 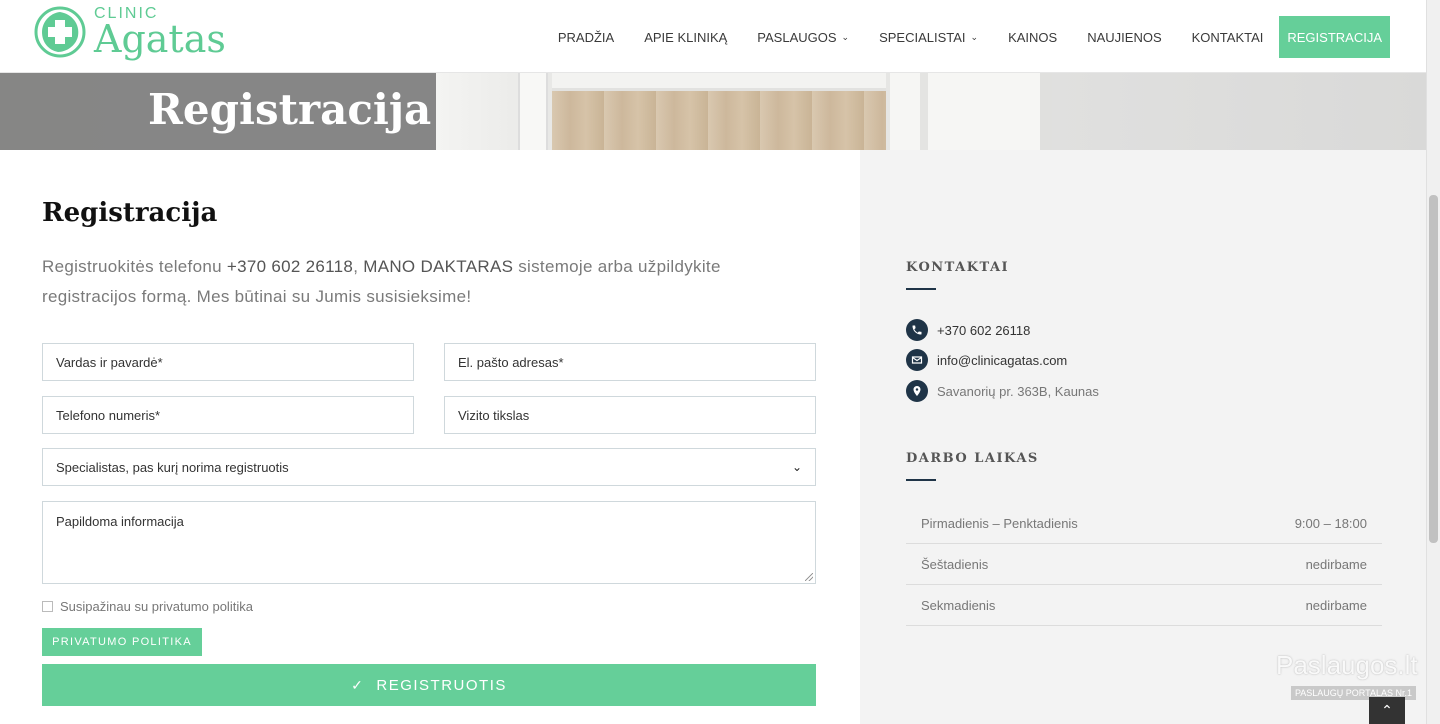 What do you see at coordinates (438, 266) in the screenshot?
I see `intro-system: MANO DAKTARAS` at bounding box center [438, 266].